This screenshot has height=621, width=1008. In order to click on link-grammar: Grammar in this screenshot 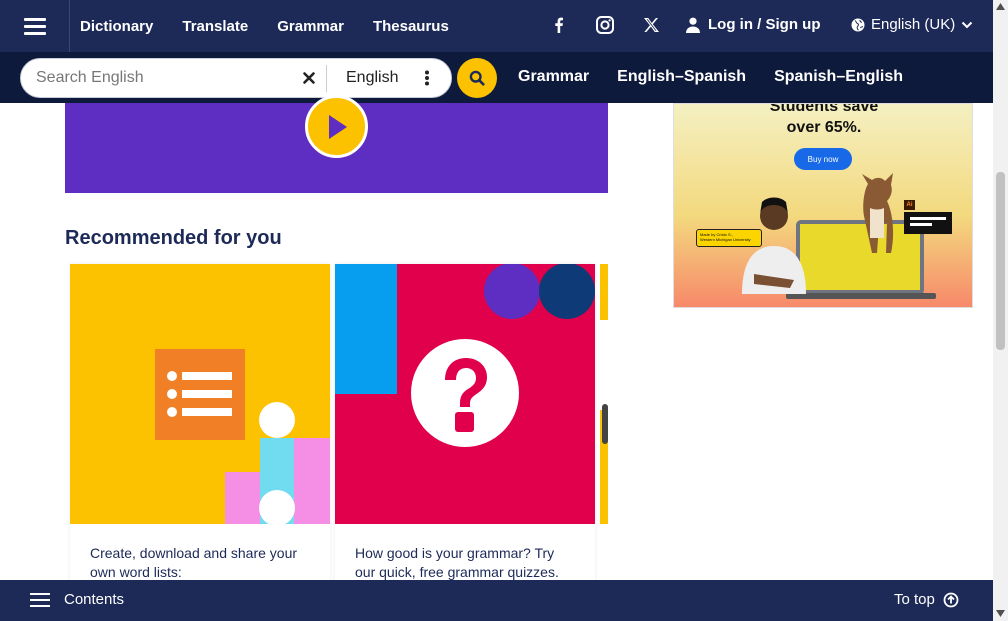, I will do `click(553, 77)`.